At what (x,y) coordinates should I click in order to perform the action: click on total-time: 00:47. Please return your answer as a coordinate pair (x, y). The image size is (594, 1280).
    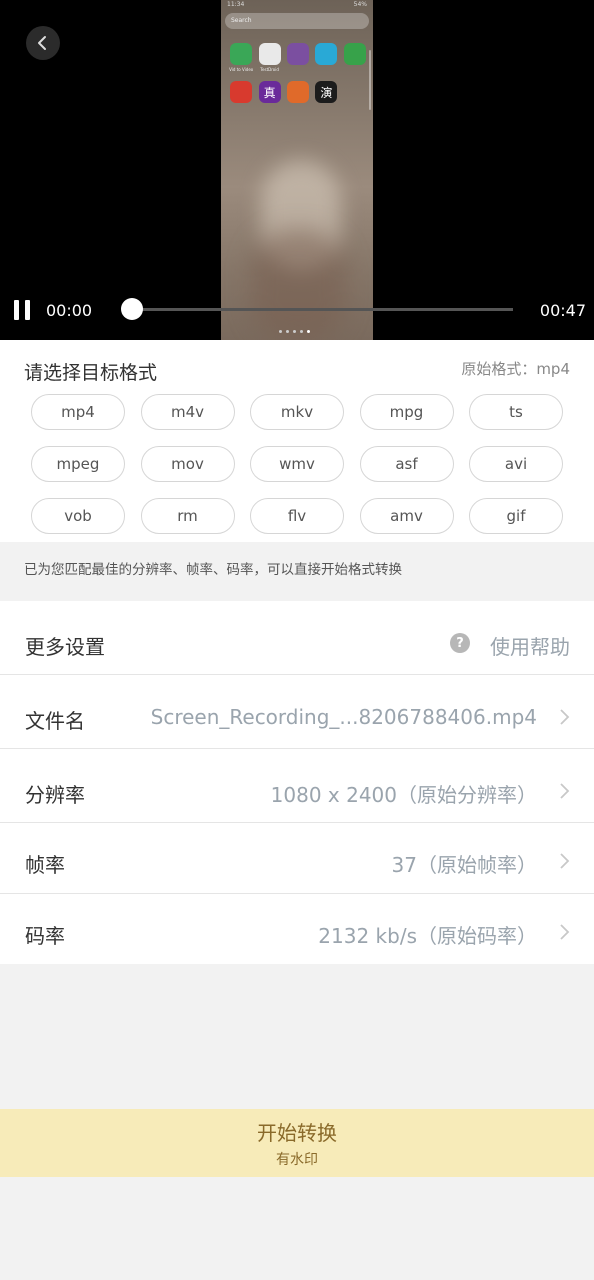
    Looking at the image, I should click on (562, 310).